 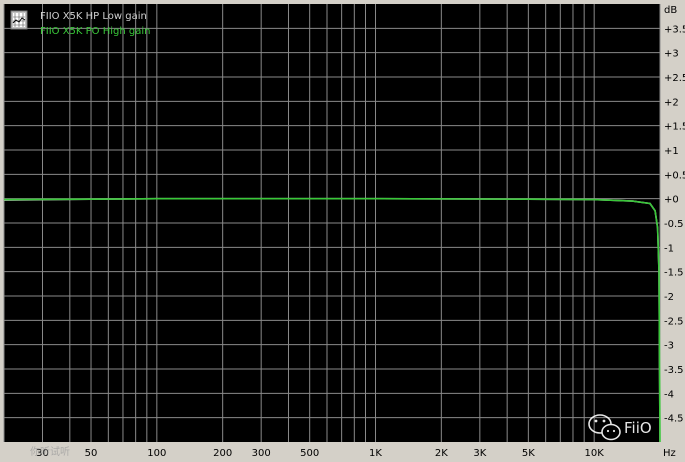 What do you see at coordinates (671, 151) in the screenshot?
I see `y-tick-label: +1` at bounding box center [671, 151].